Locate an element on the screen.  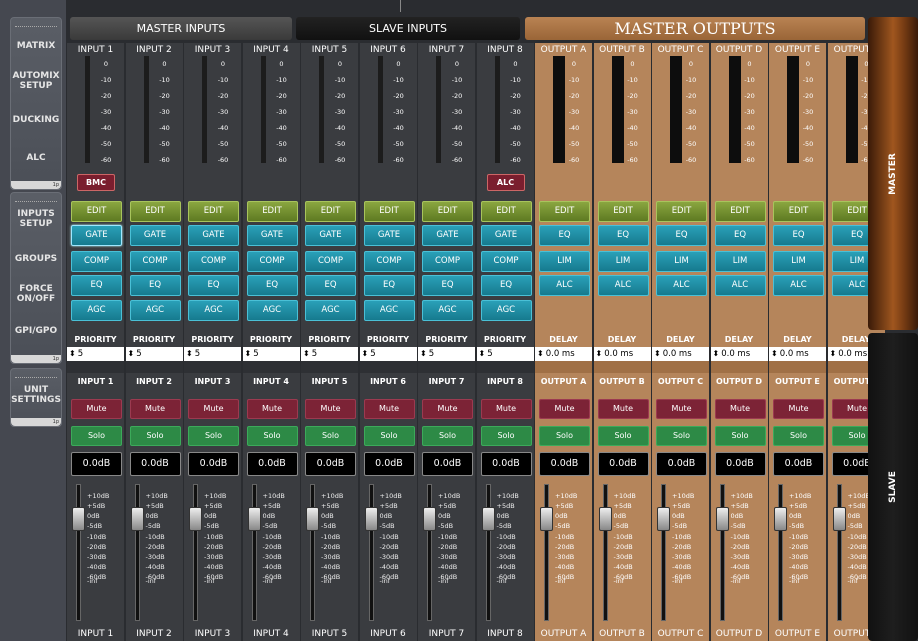
sidebar-item-alc: ALC is located at coordinates (36, 158).